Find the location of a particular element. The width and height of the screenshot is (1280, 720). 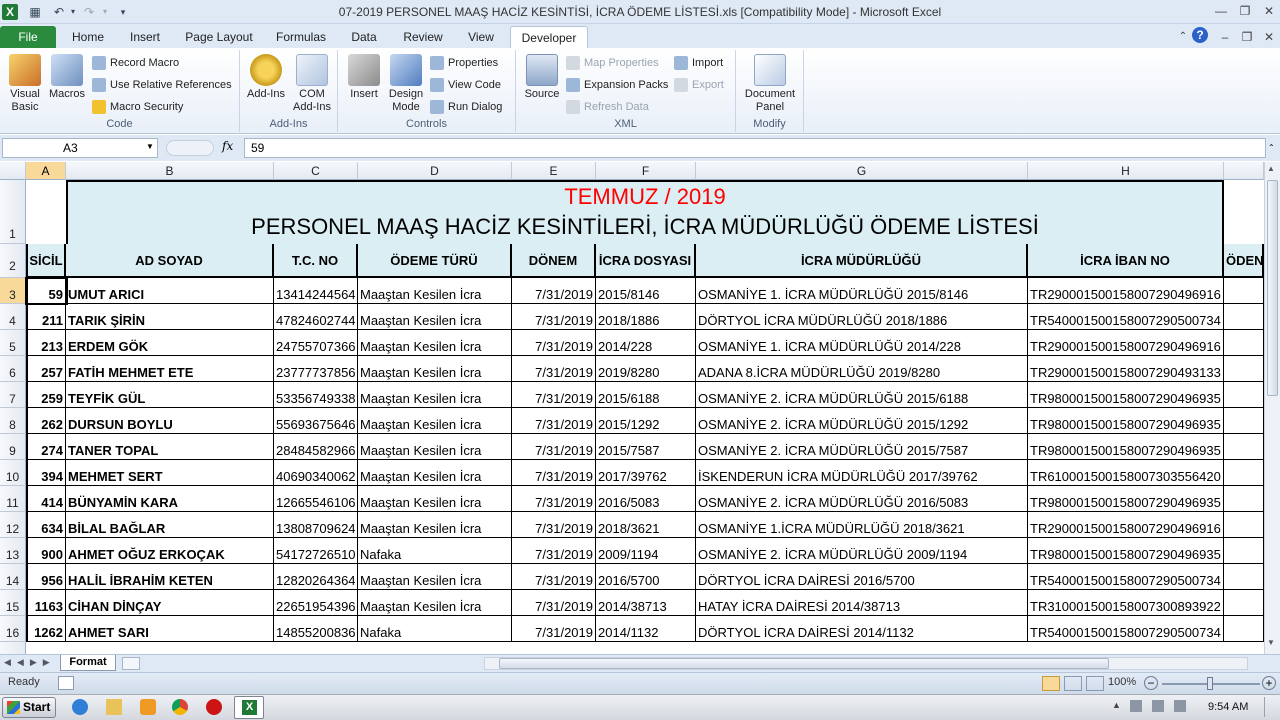

insert-function-icon: fx is located at coordinates (227, 146).